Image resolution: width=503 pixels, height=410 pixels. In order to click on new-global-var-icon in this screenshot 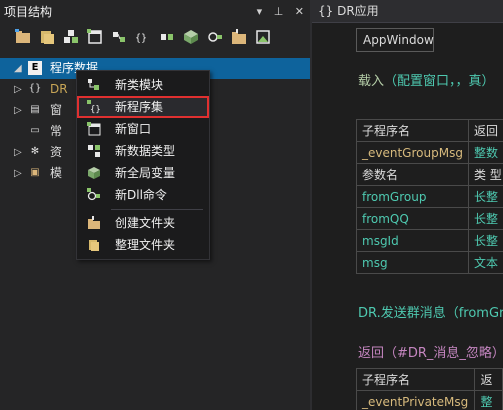, I will do `click(94, 173)`.